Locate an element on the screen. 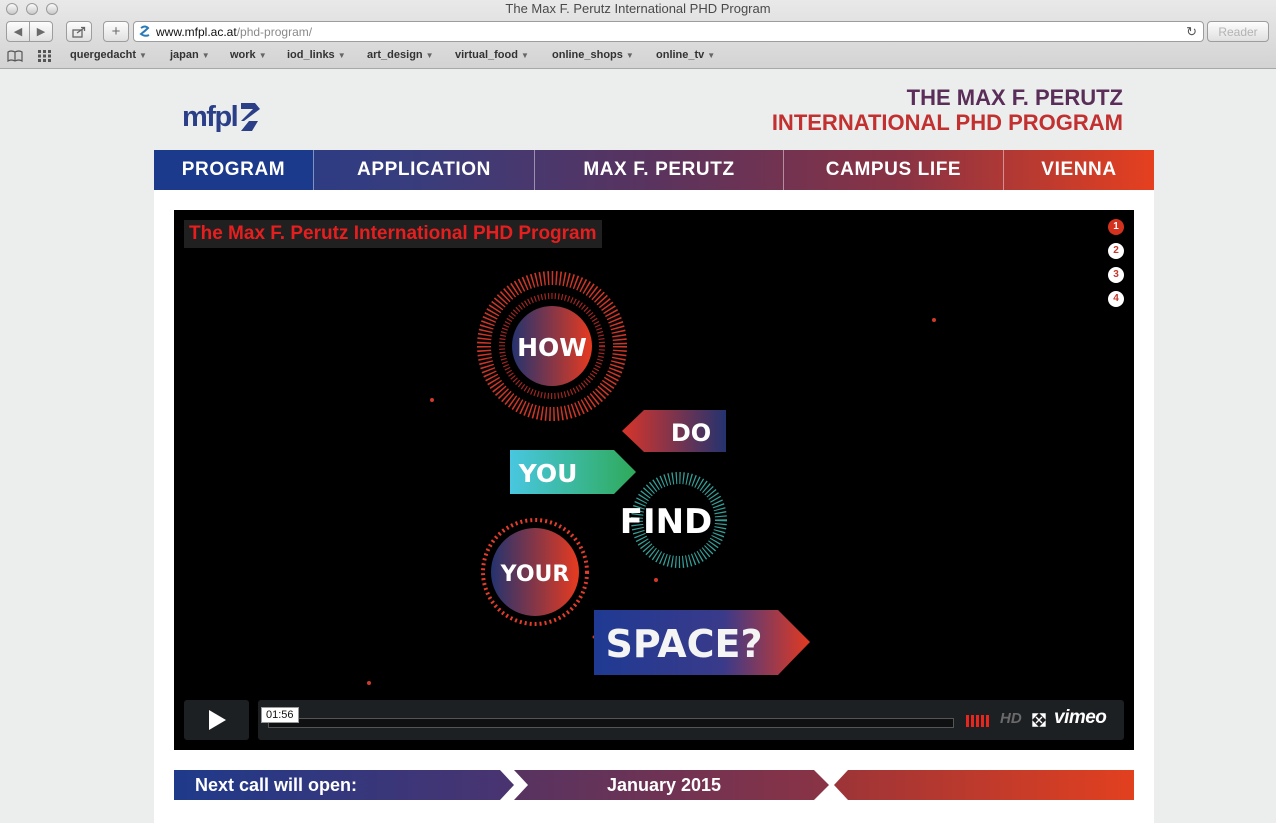  slide-dot-2: 2 is located at coordinates (1116, 251).